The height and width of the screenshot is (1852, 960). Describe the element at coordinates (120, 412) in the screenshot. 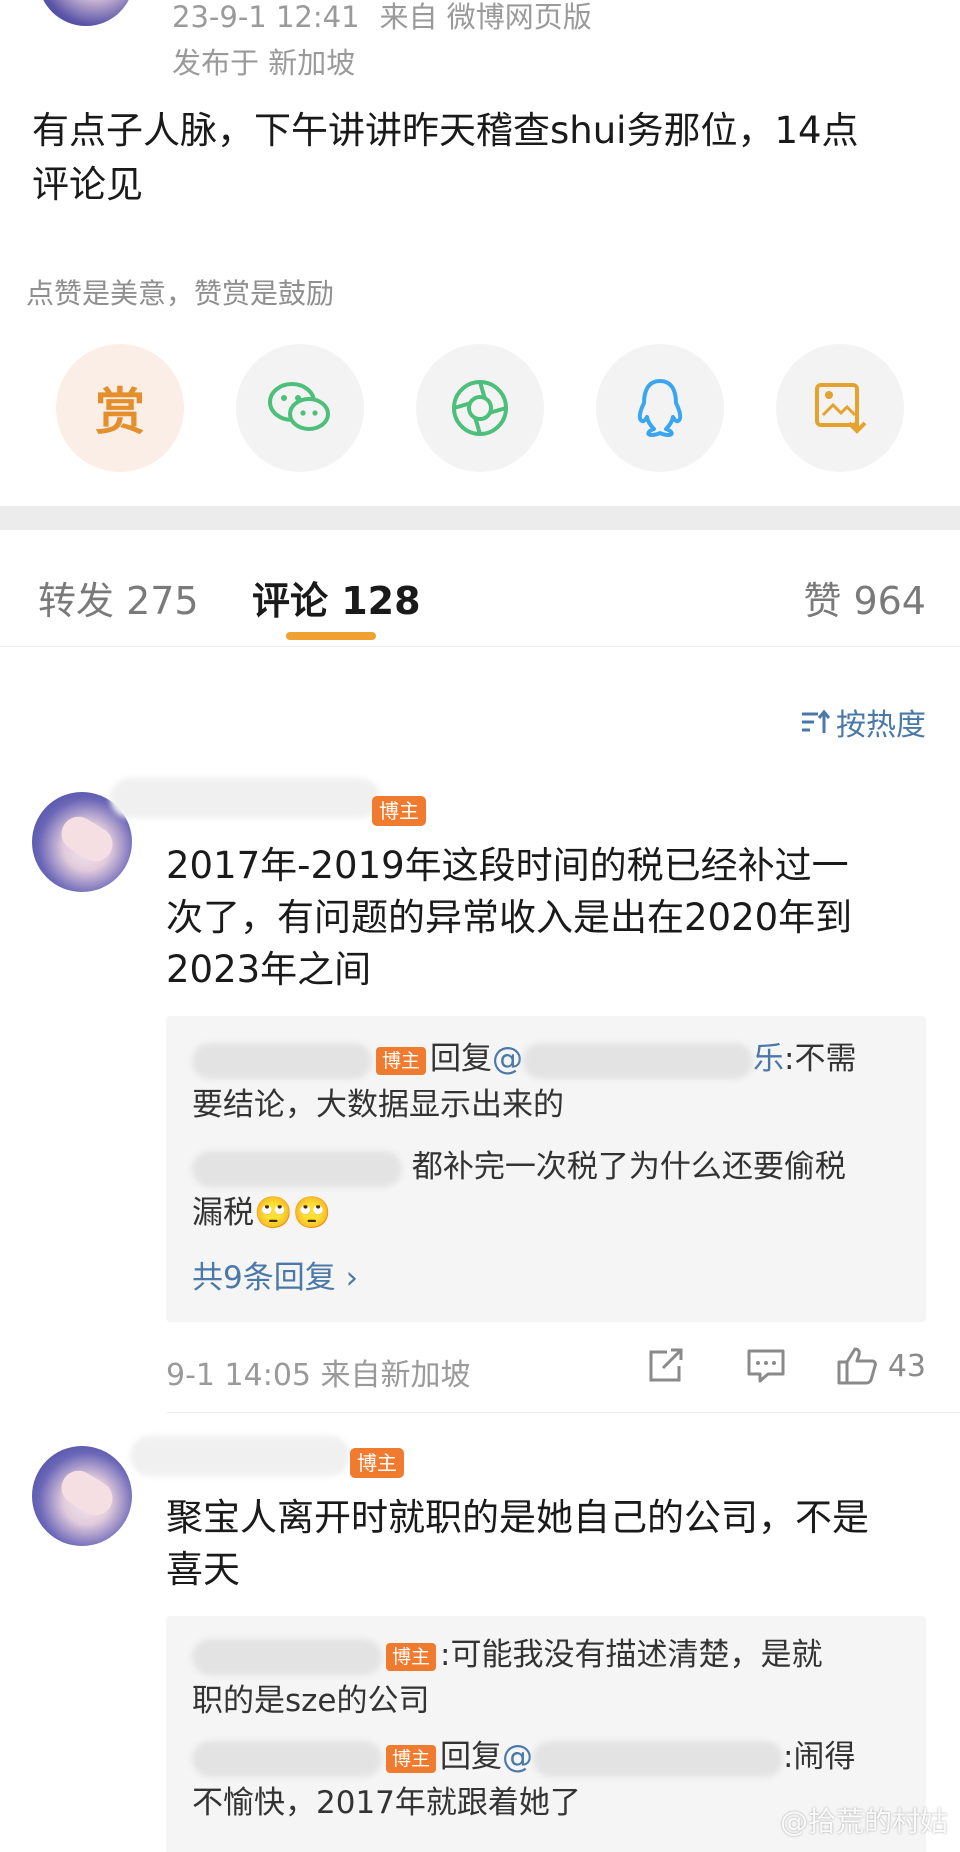

I see `reward-label: 赏` at that location.